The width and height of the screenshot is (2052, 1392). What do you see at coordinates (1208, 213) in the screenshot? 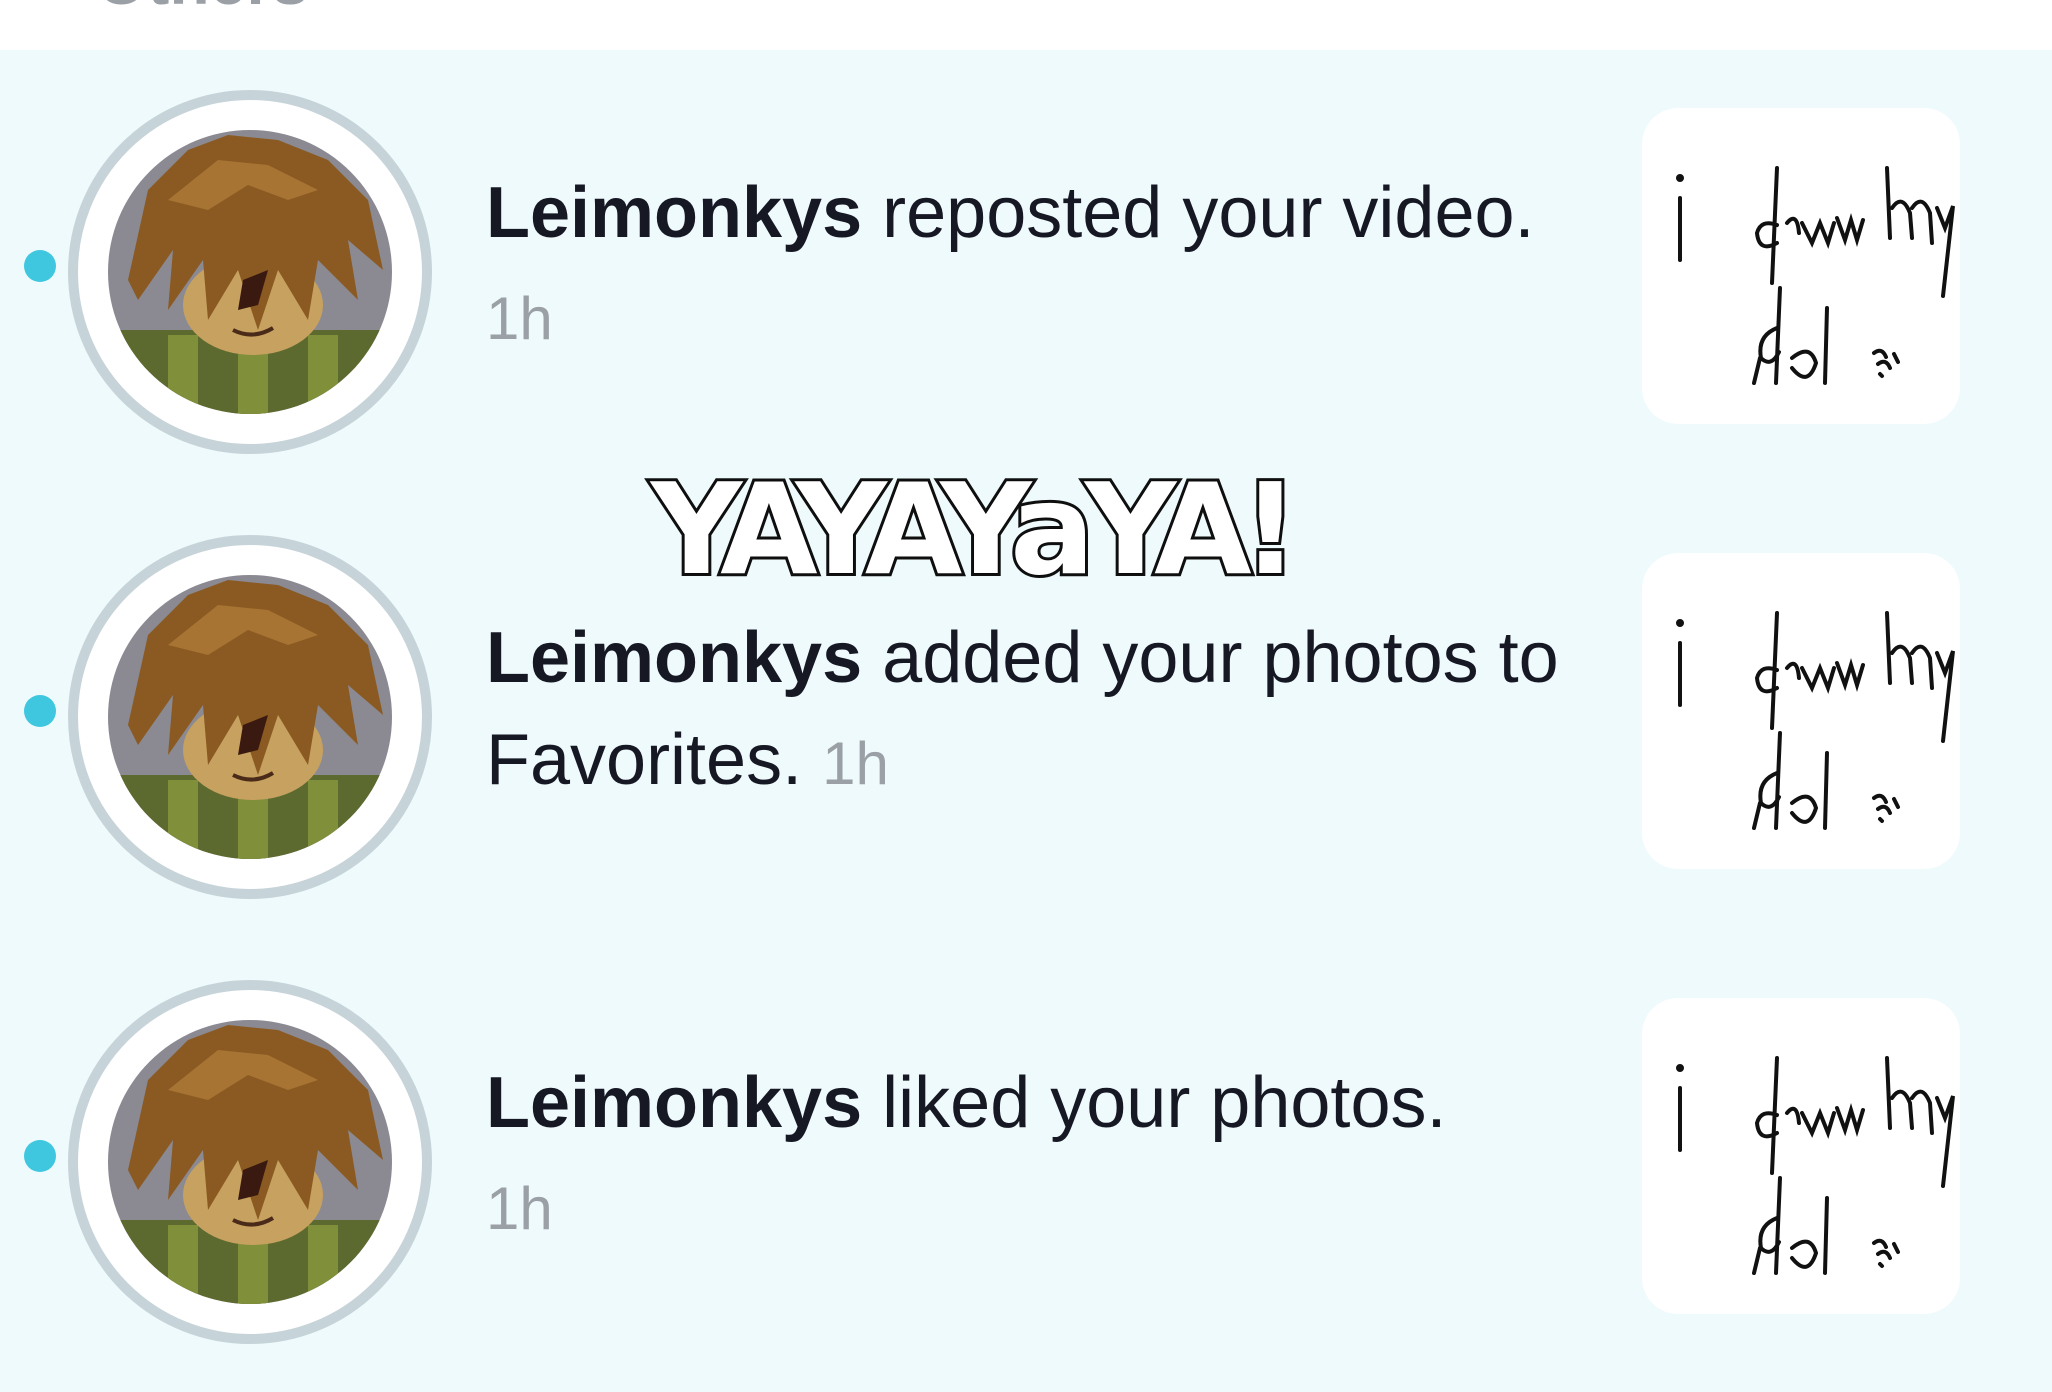
I see `notification-action: reposted your video.` at bounding box center [1208, 213].